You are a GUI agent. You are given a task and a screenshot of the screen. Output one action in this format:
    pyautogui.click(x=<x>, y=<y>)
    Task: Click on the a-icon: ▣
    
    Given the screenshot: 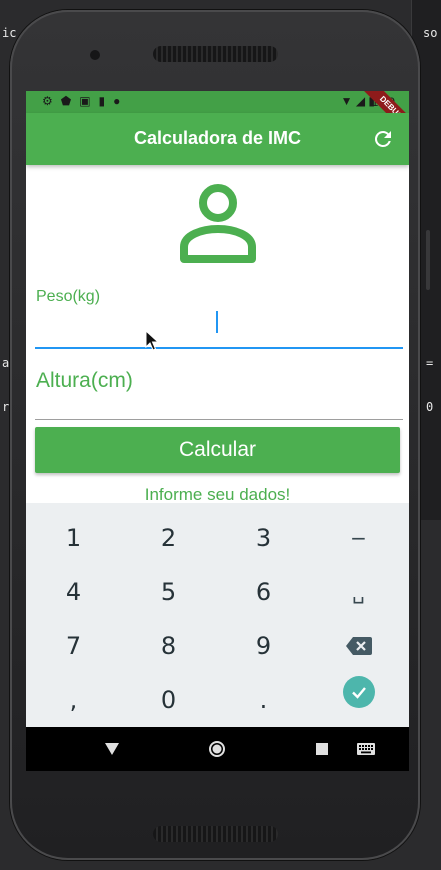 What is the action you would take?
    pyautogui.click(x=89, y=101)
    